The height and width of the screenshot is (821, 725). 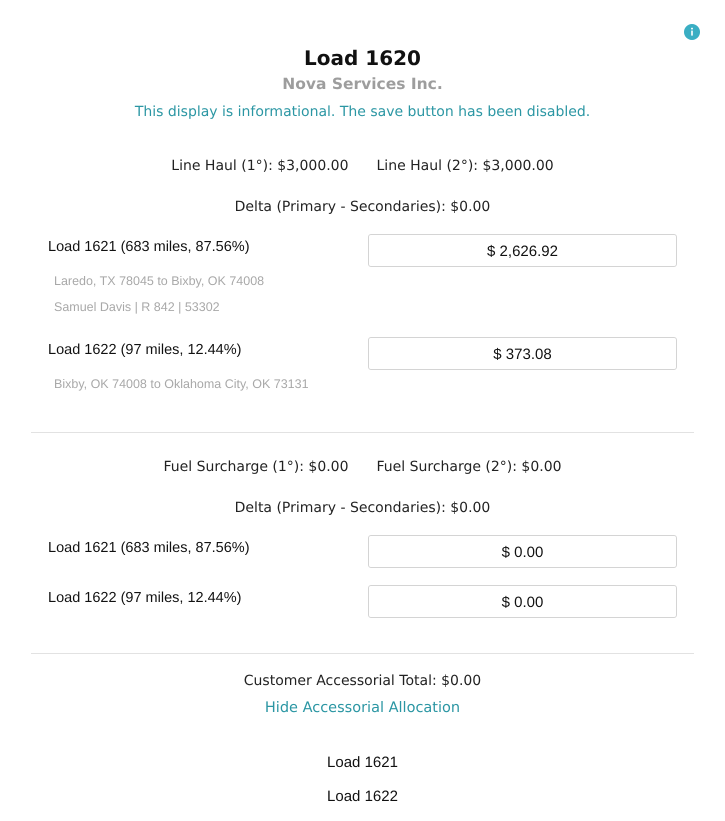 What do you see at coordinates (259, 166) in the screenshot?
I see `total-text: Line Haul (1°): $3,000.00` at bounding box center [259, 166].